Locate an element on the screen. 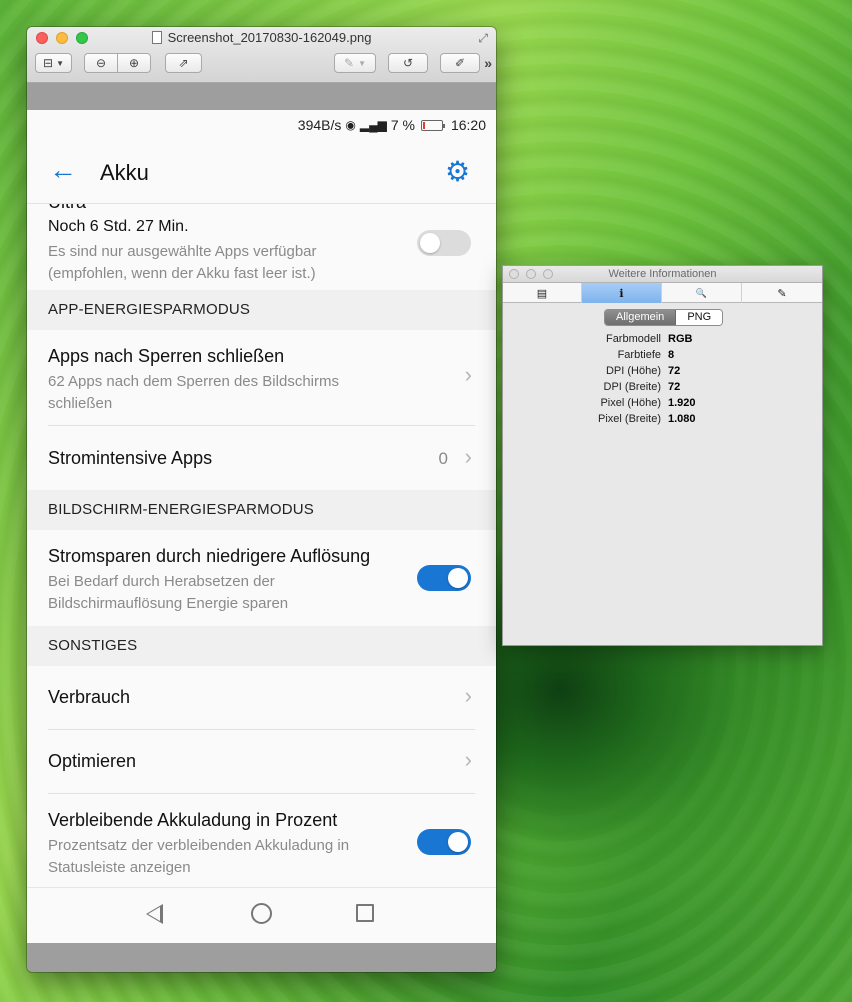 Image resolution: width=852 pixels, height=1002 pixels. search-icon: 🔍 is located at coordinates (701, 292).